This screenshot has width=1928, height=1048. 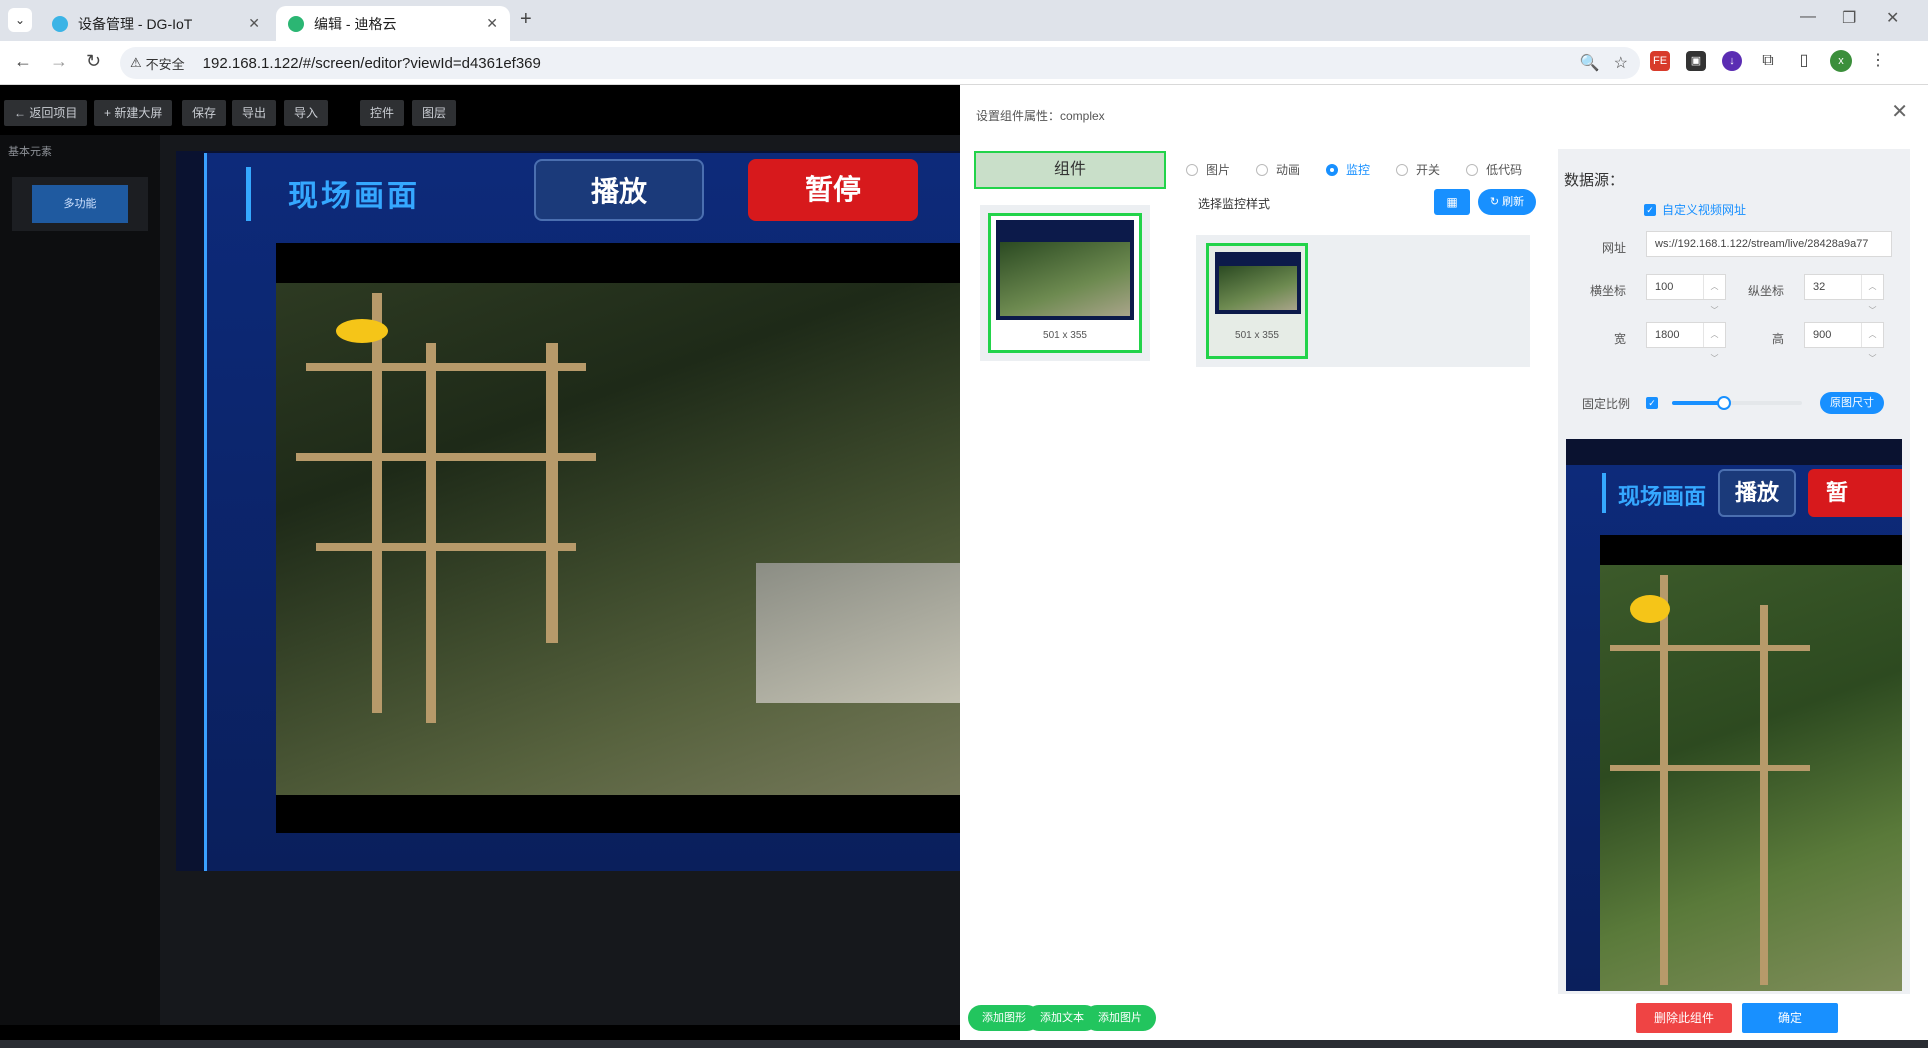 I want to click on radio-monitor: 监控, so click(x=1348, y=169).